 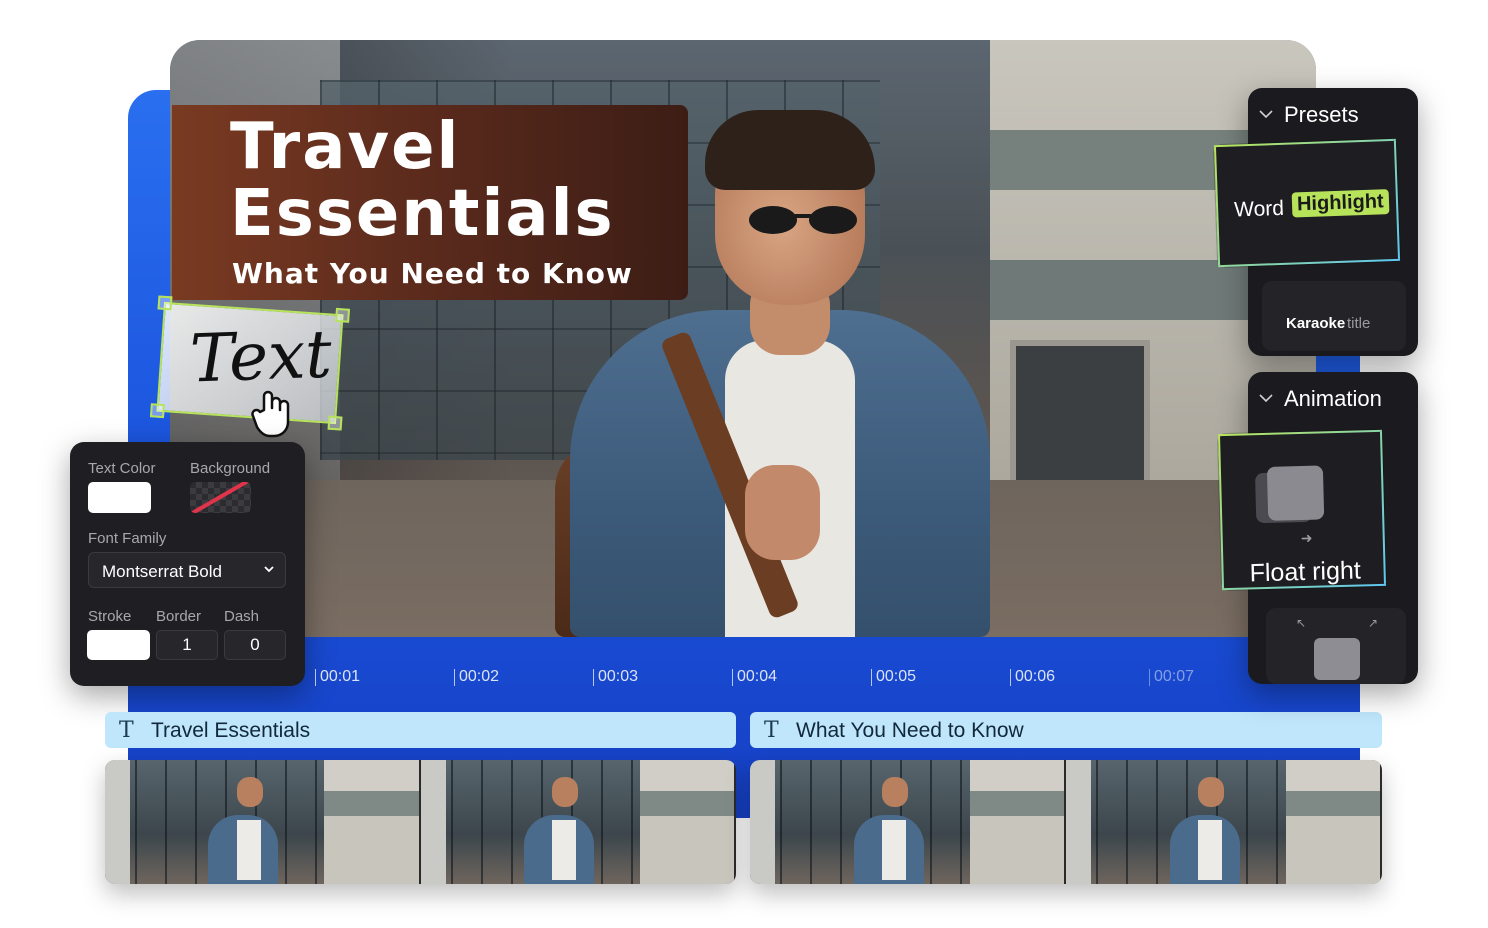 What do you see at coordinates (119, 497) in the screenshot?
I see `text-color-swatch` at bounding box center [119, 497].